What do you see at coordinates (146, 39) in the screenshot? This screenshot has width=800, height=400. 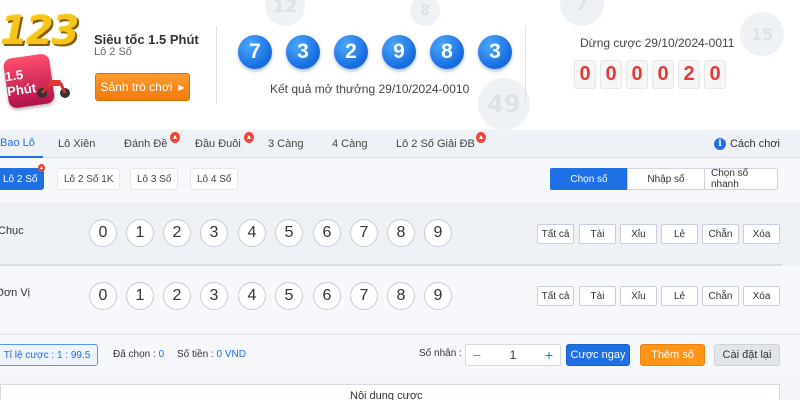 I see `game-title: Siêu tốc 1.5 Phút` at bounding box center [146, 39].